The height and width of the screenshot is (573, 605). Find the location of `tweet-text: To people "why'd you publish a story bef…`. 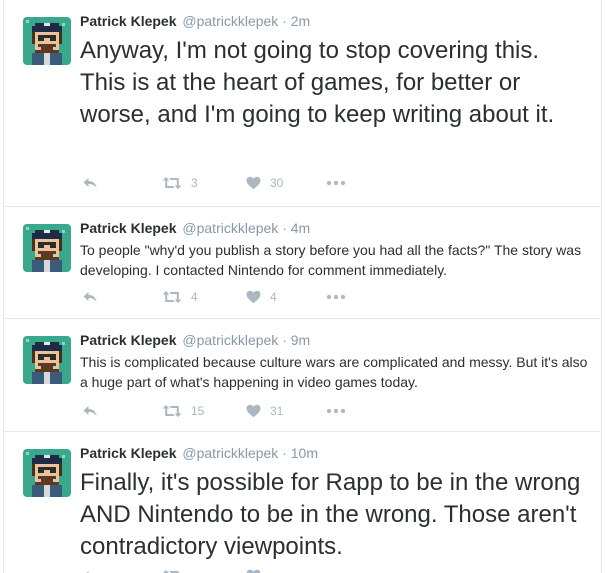

tweet-text: To people "why'd you publish a story bef… is located at coordinates (331, 260).